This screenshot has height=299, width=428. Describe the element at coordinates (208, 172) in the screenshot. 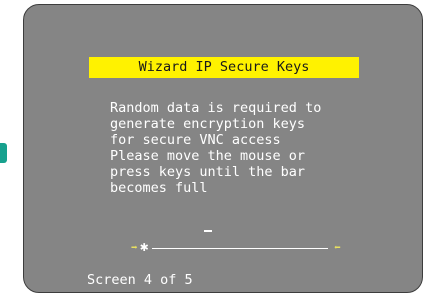

I see `message-line: press keys until the bar` at that location.